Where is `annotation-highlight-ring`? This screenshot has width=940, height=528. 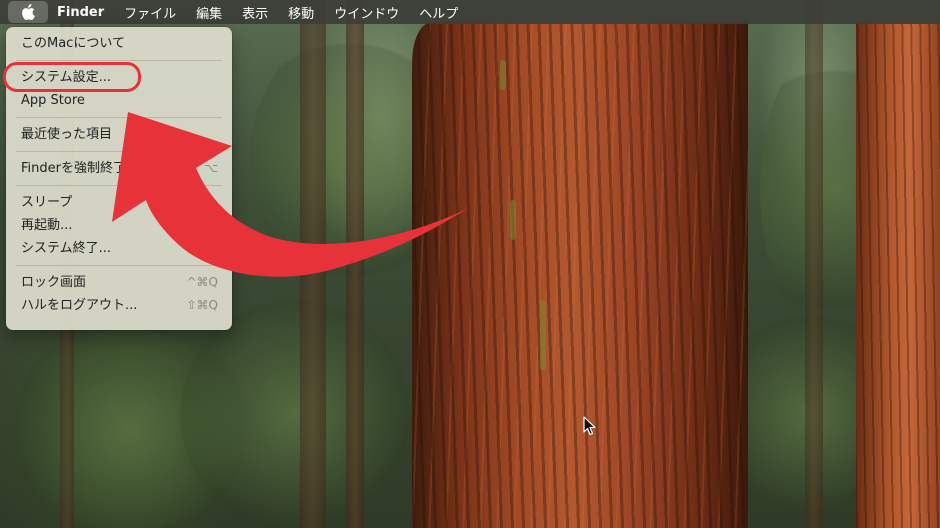 annotation-highlight-ring is located at coordinates (72, 77).